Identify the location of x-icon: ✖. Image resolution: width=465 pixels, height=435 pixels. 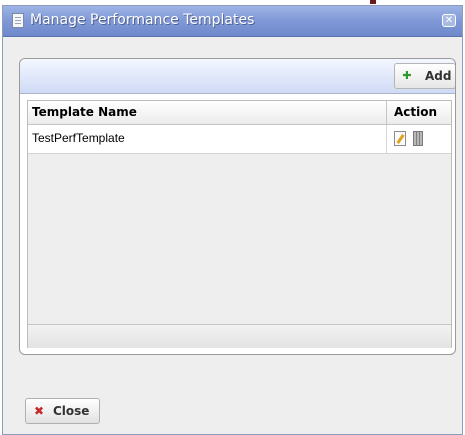
(39, 411).